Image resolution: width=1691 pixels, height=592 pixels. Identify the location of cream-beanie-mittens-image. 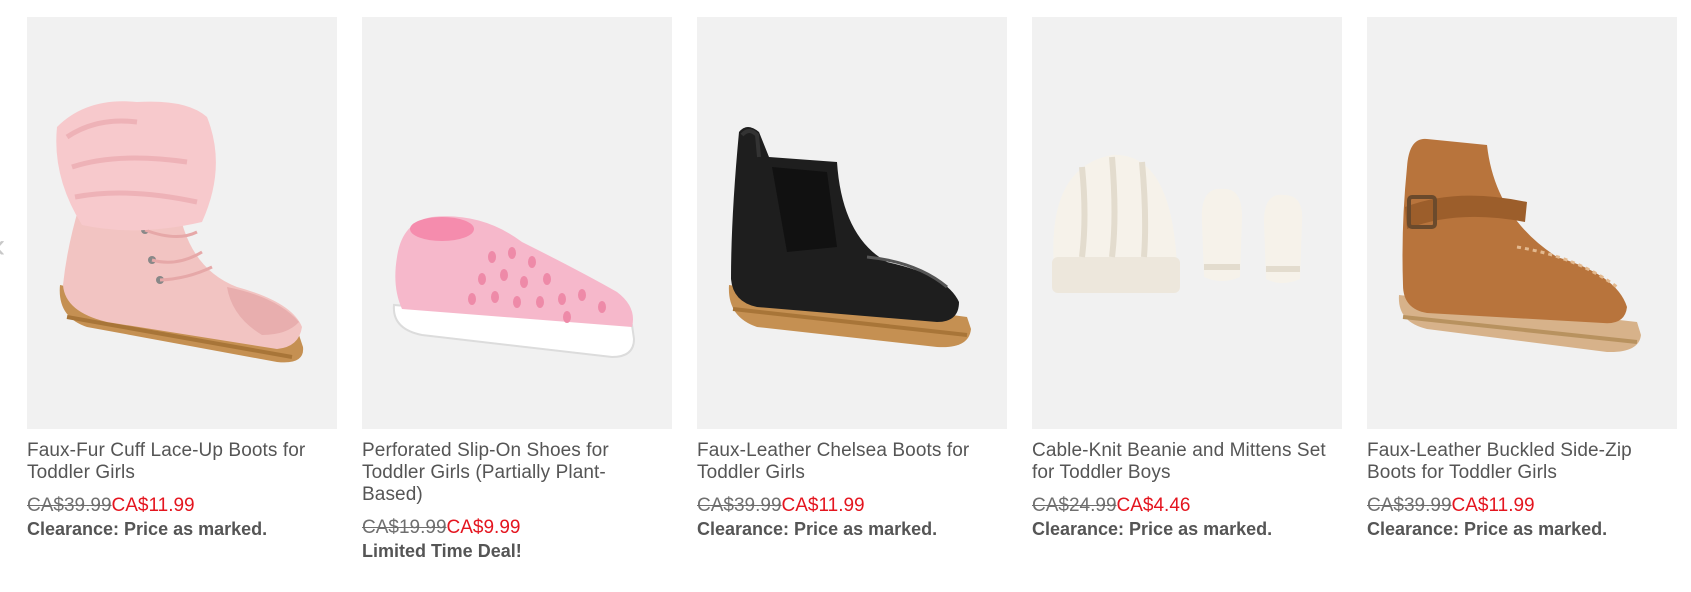
(1177, 223).